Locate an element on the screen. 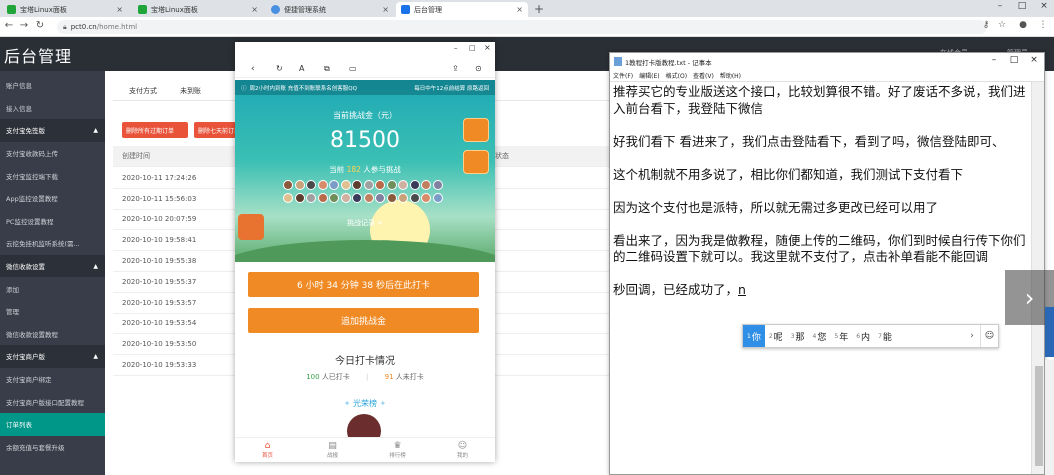 The image size is (1054, 475). star-icon: ☆ is located at coordinates (1002, 25).